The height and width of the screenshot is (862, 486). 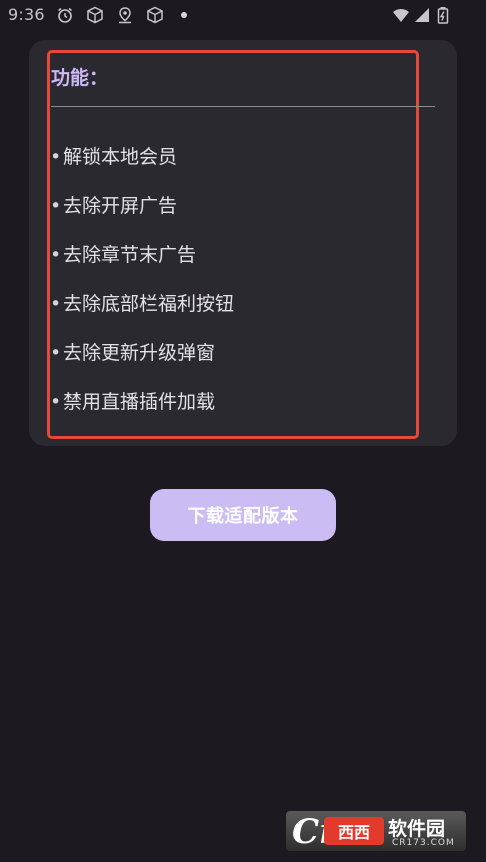 I want to click on signal-icon, so click(x=422, y=15).